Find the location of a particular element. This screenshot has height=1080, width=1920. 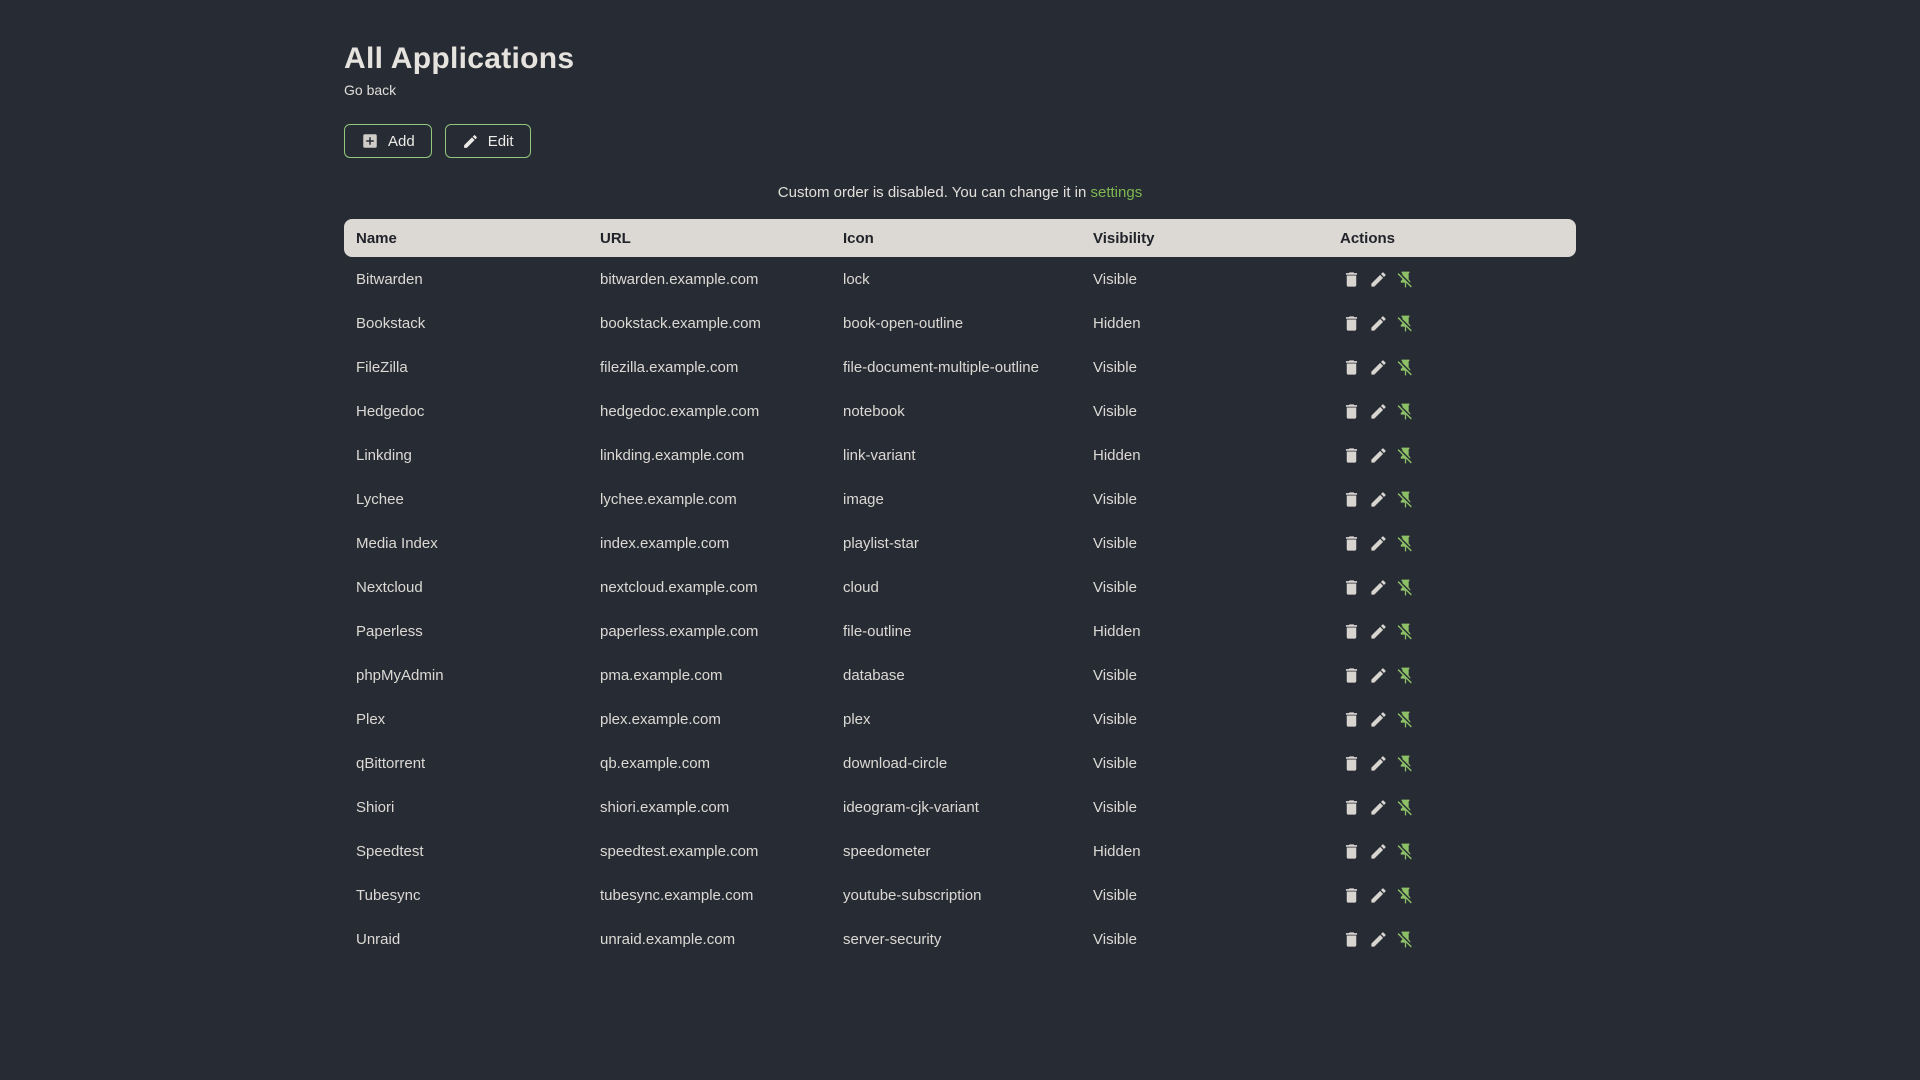

app-icon-cell: database is located at coordinates (874, 675).